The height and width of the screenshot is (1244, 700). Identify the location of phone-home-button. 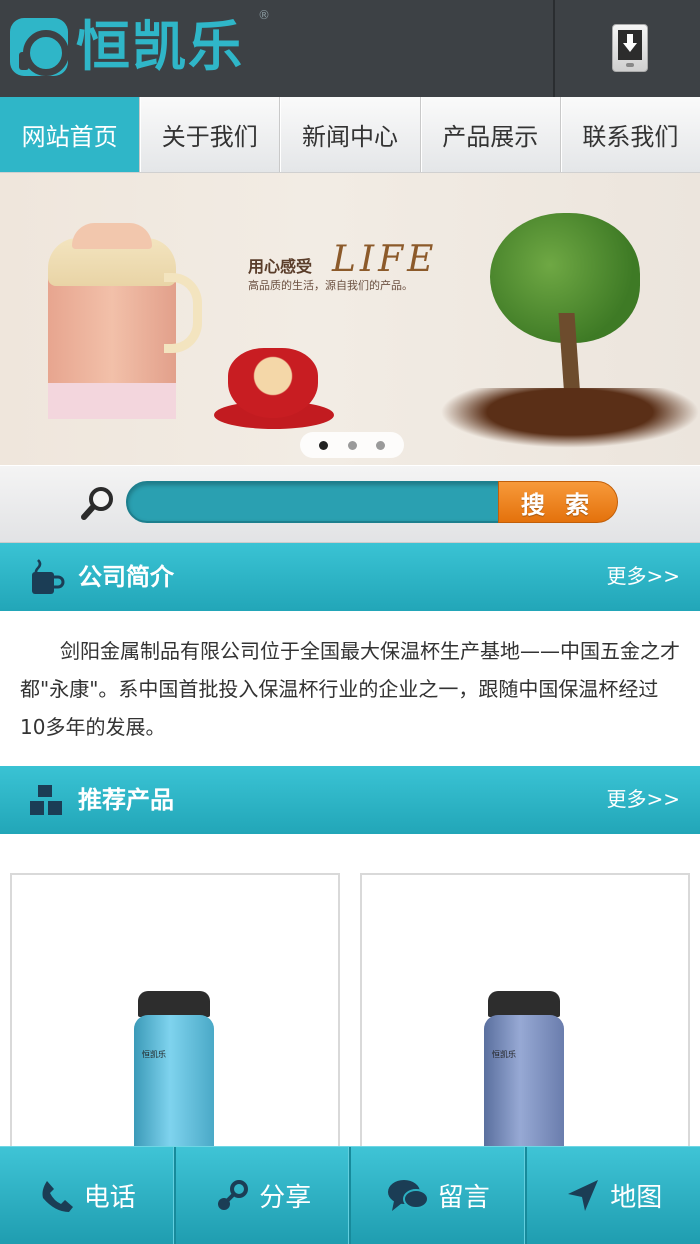
(630, 65).